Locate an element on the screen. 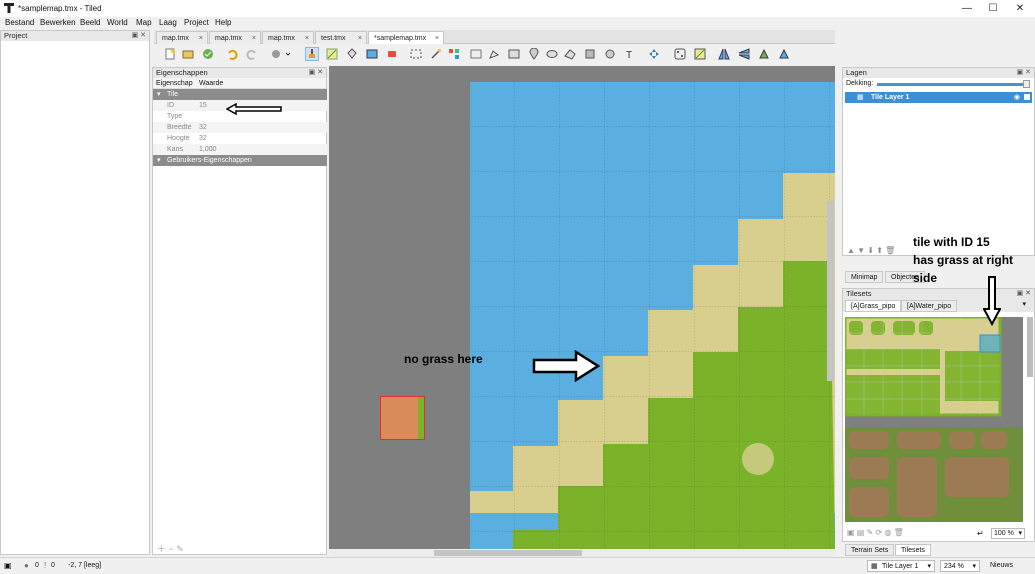 This screenshot has height=574, width=1035. wang-fill-icon is located at coordinates (700, 54).